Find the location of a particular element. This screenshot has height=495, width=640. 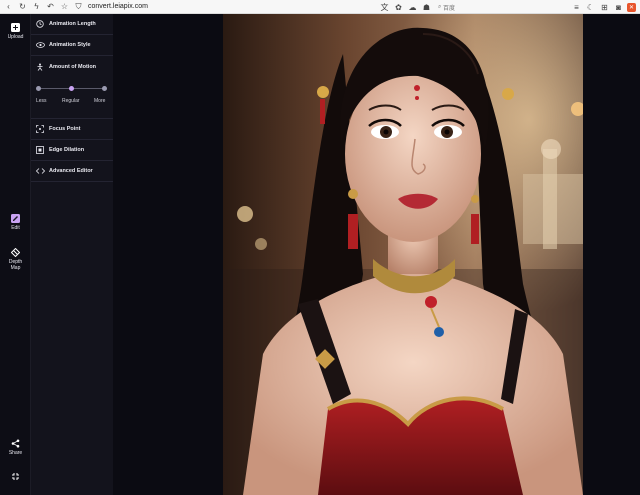

slider-stop-less is located at coordinates (38, 88).